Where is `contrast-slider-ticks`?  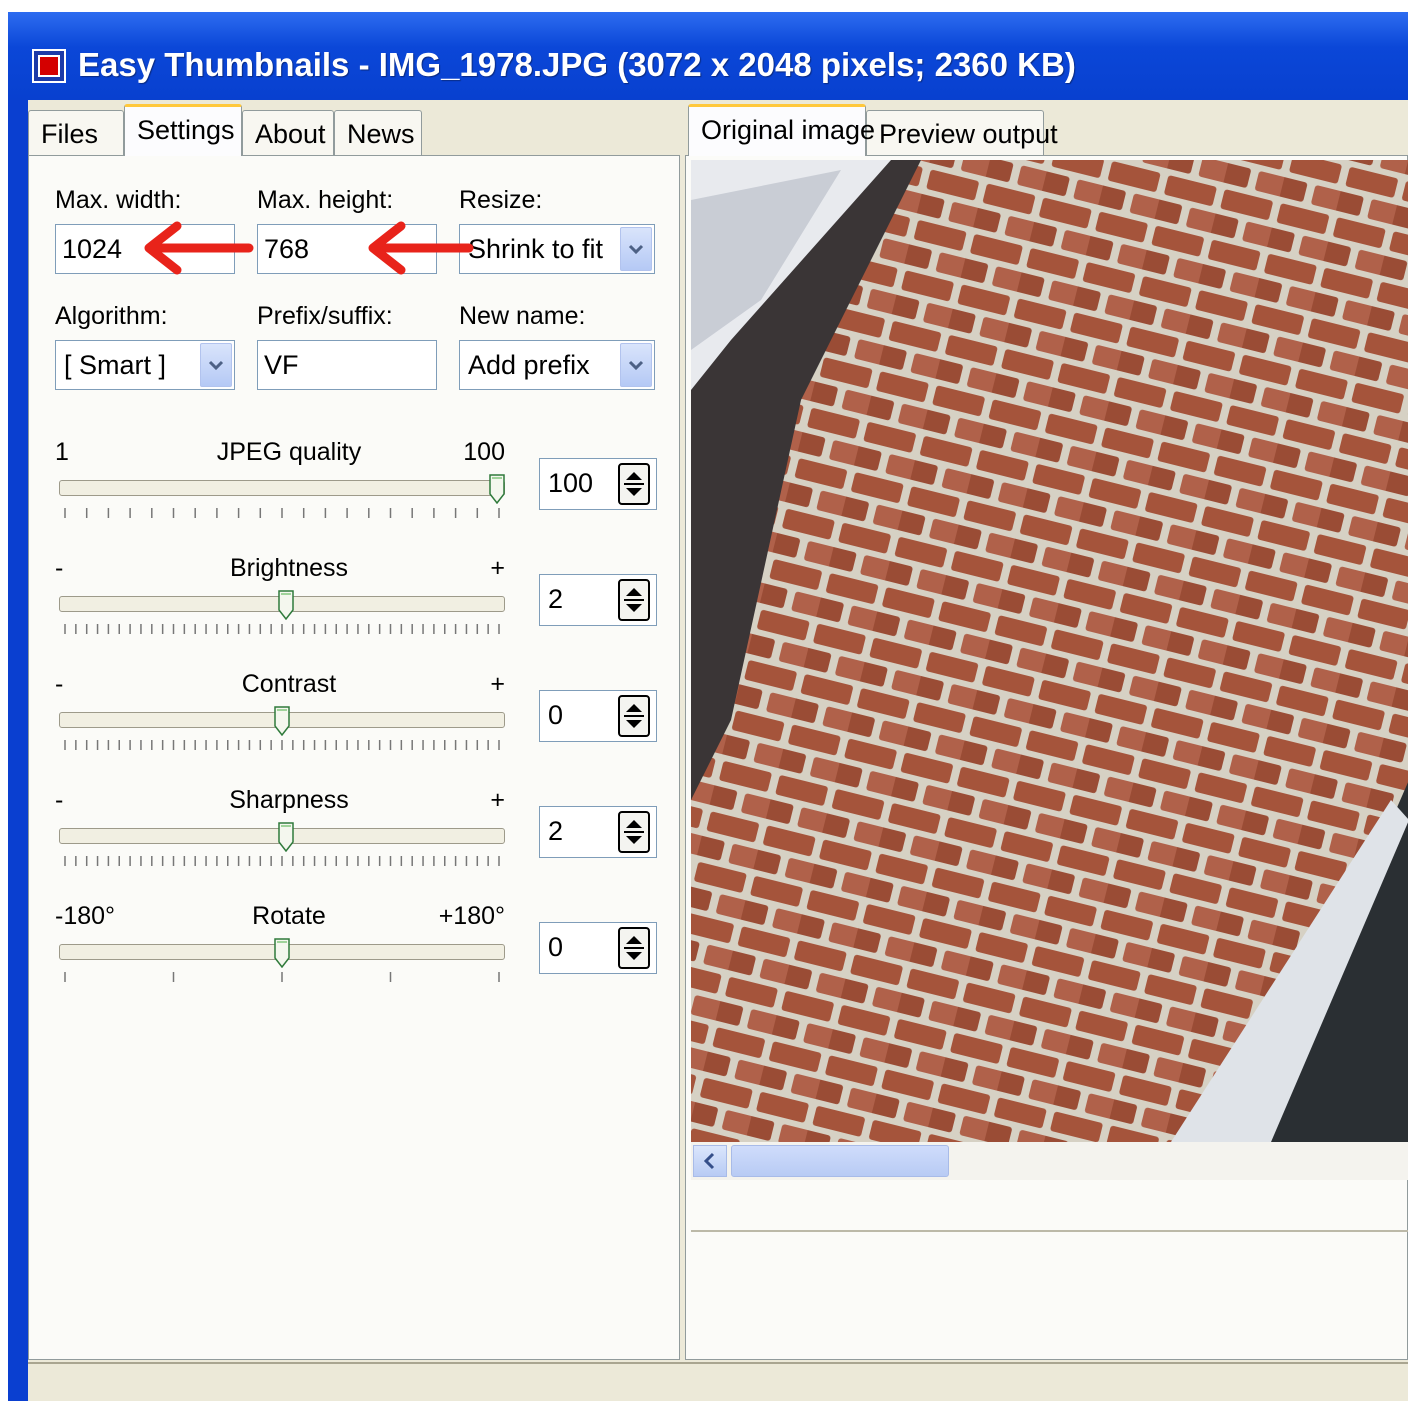 contrast-slider-ticks is located at coordinates (282, 745).